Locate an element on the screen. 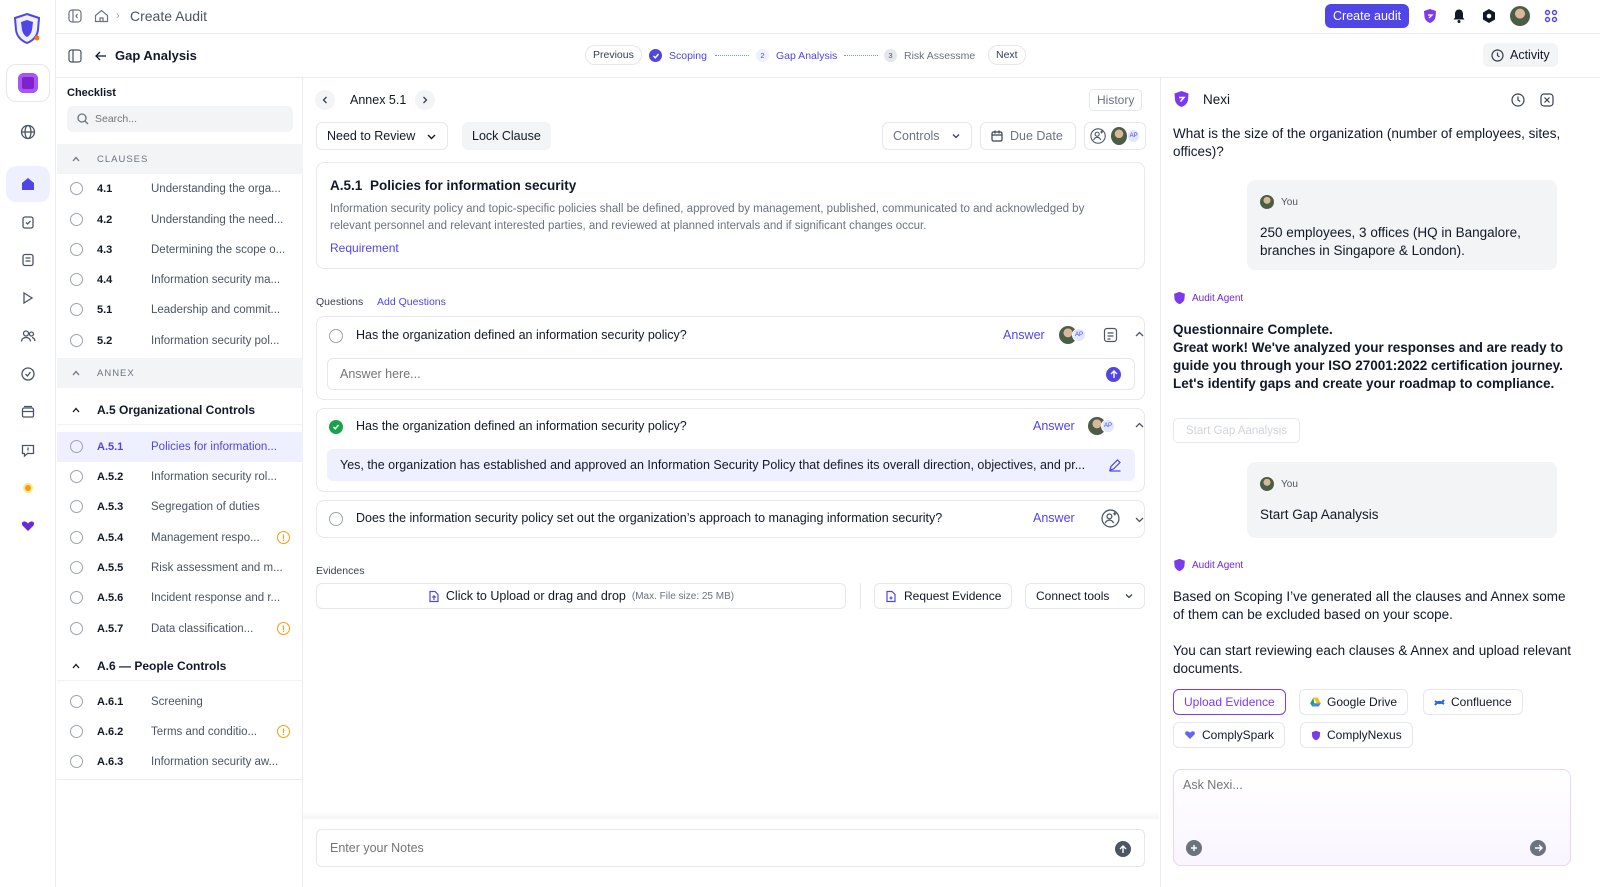 This screenshot has height=887, width=1600. clauses-section-header: CLAUSES is located at coordinates (180, 159).